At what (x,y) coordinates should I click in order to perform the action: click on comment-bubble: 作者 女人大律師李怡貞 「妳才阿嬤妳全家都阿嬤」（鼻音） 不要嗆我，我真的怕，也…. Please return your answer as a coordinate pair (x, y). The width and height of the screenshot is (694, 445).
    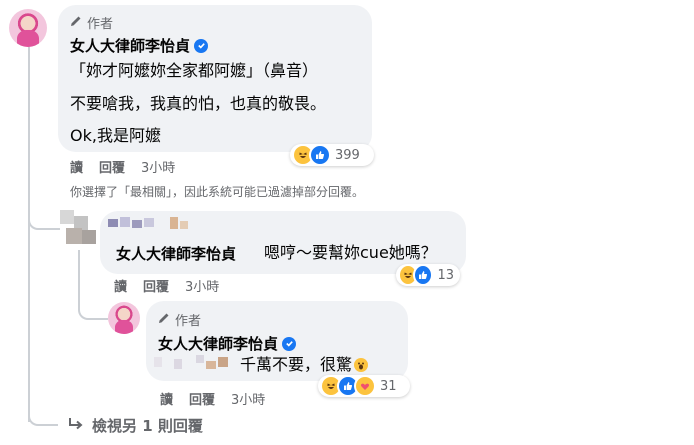
    Looking at the image, I should click on (215, 78).